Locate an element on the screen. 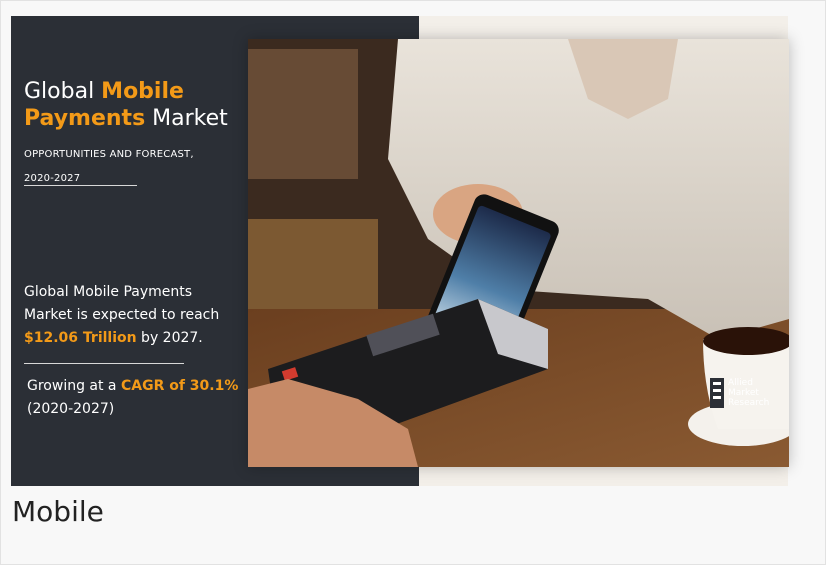  title-suffix: Market is located at coordinates (186, 118).